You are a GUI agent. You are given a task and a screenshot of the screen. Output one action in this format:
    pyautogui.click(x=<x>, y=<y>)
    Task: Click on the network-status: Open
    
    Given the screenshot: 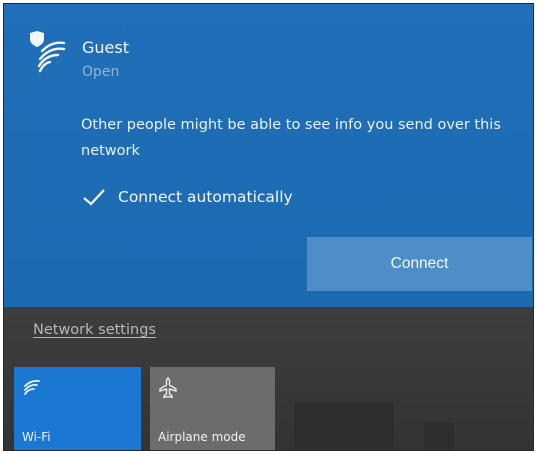 What is the action you would take?
    pyautogui.click(x=101, y=72)
    